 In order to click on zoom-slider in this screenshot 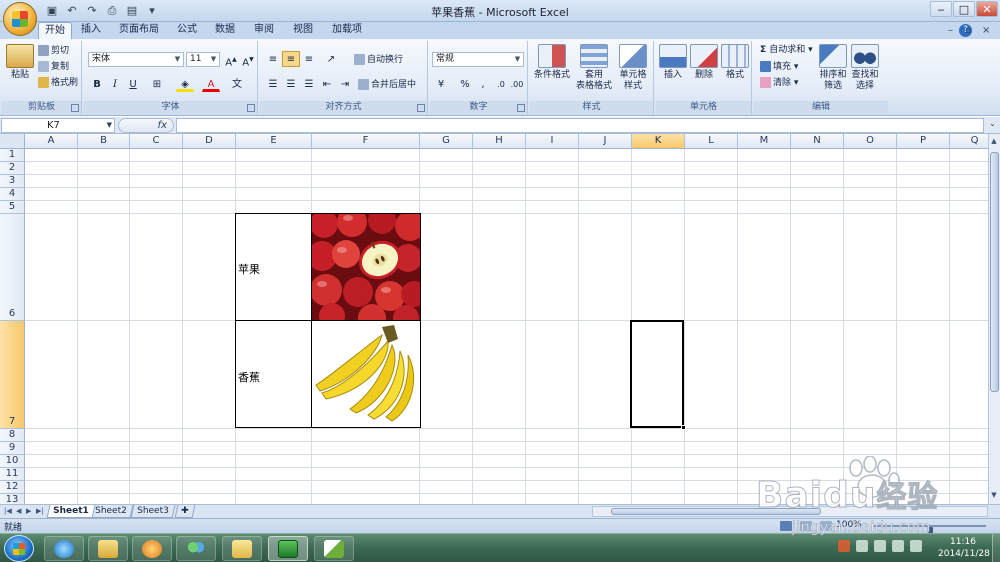, I will do `click(930, 531)`.